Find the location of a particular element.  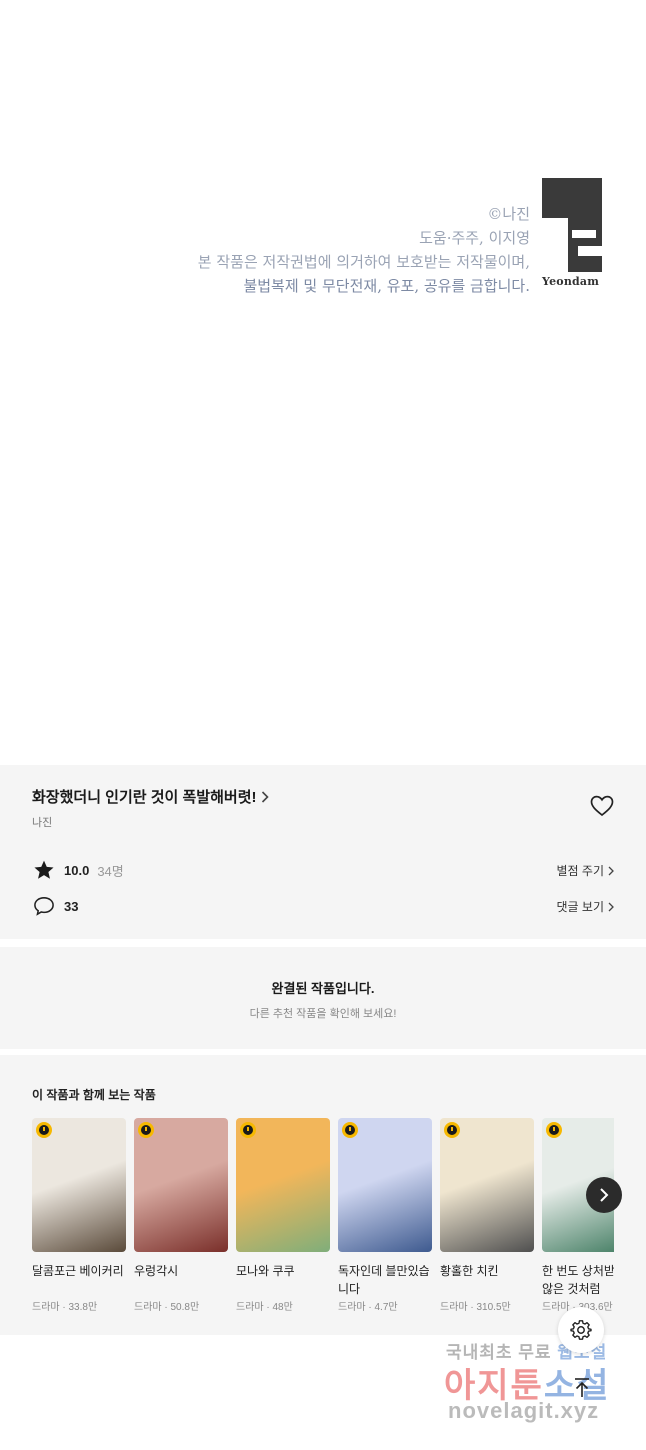

comments-button-label: 댓글 보기 is located at coordinates (581, 906).